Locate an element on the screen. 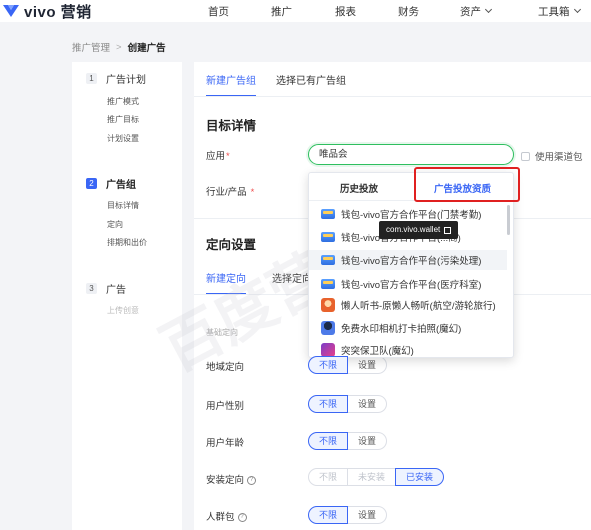  step-sub-targeting: 定向 is located at coordinates (115, 224).